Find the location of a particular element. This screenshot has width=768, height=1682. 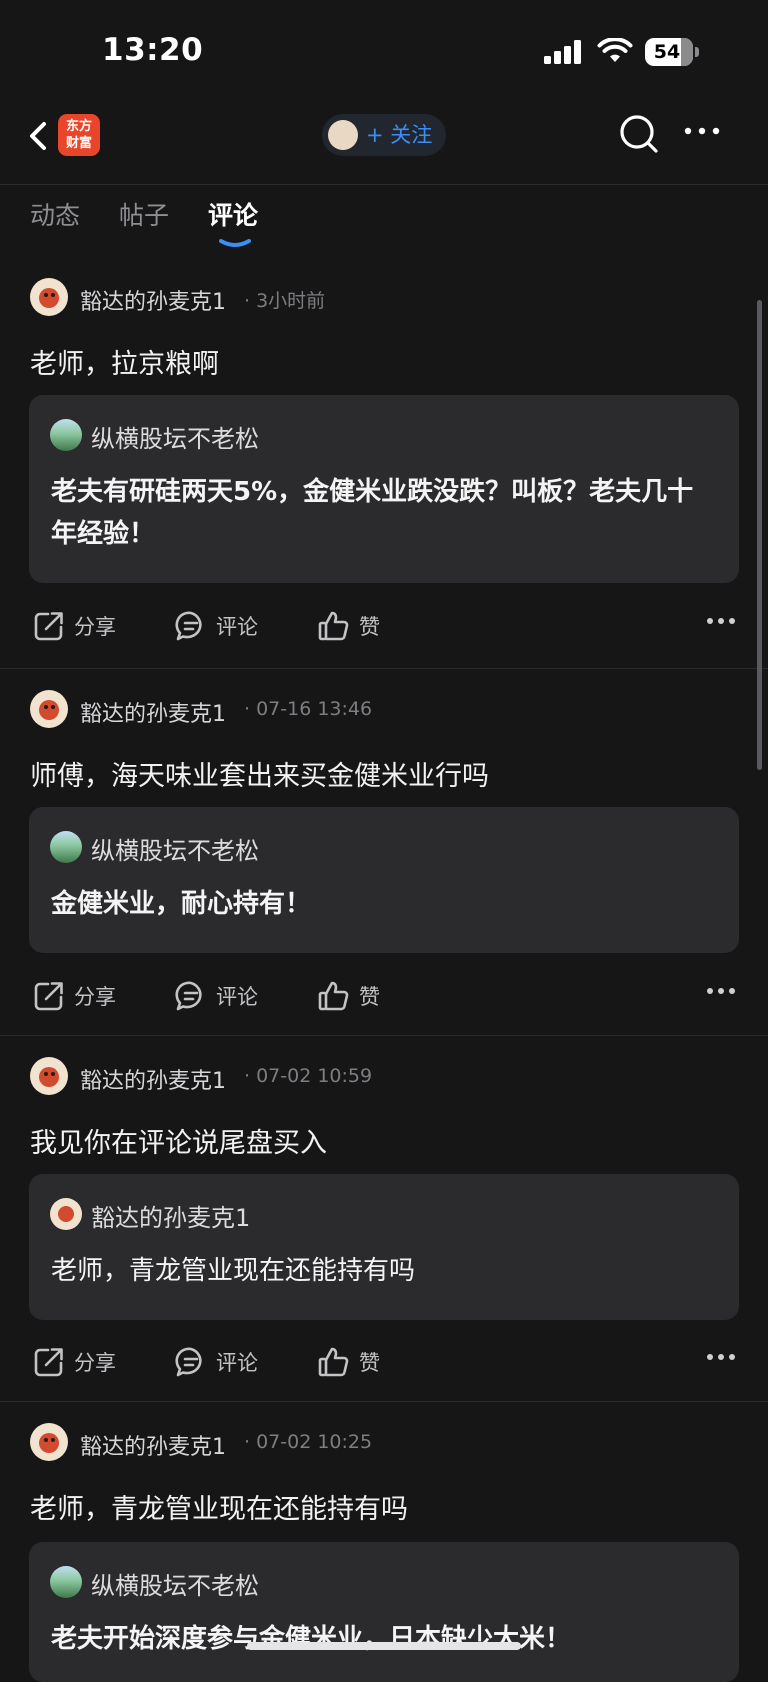

wifi-icon is located at coordinates (615, 50).